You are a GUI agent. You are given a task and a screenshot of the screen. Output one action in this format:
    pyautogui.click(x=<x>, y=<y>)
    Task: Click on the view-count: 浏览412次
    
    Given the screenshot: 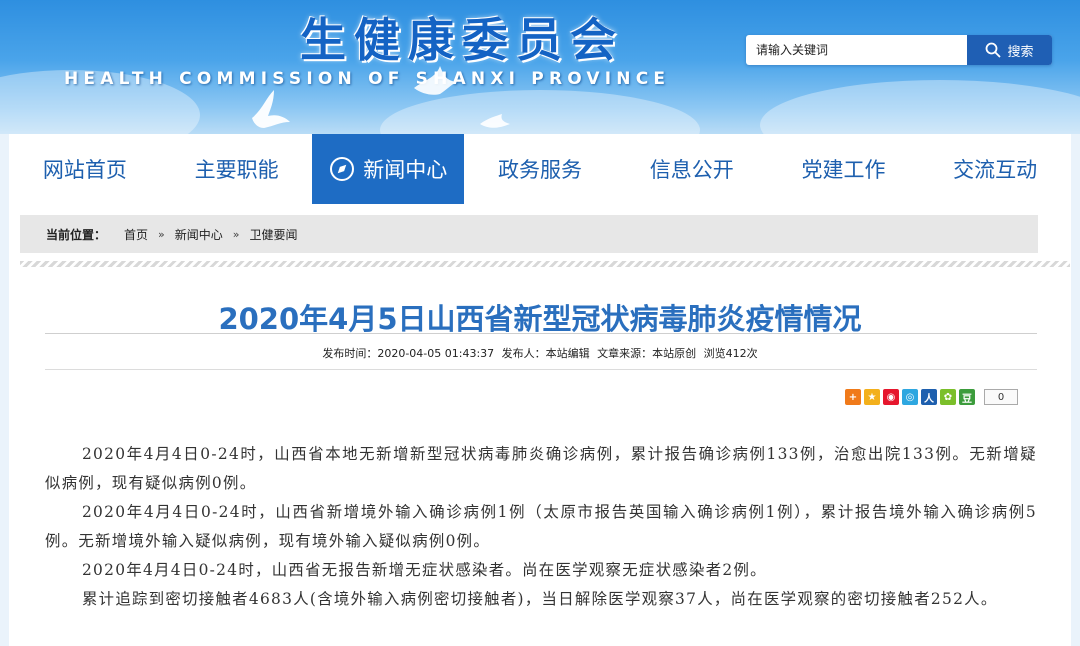 What is the action you would take?
    pyautogui.click(x=730, y=353)
    